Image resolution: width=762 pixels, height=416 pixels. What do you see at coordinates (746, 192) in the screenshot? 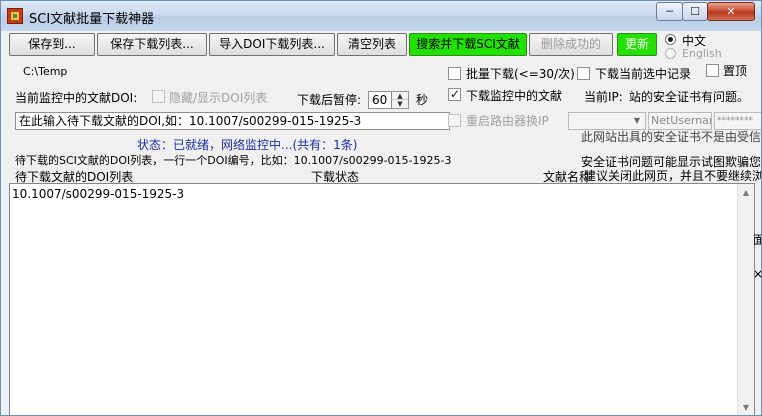
I see `scroll-up-icon: ▲` at bounding box center [746, 192].